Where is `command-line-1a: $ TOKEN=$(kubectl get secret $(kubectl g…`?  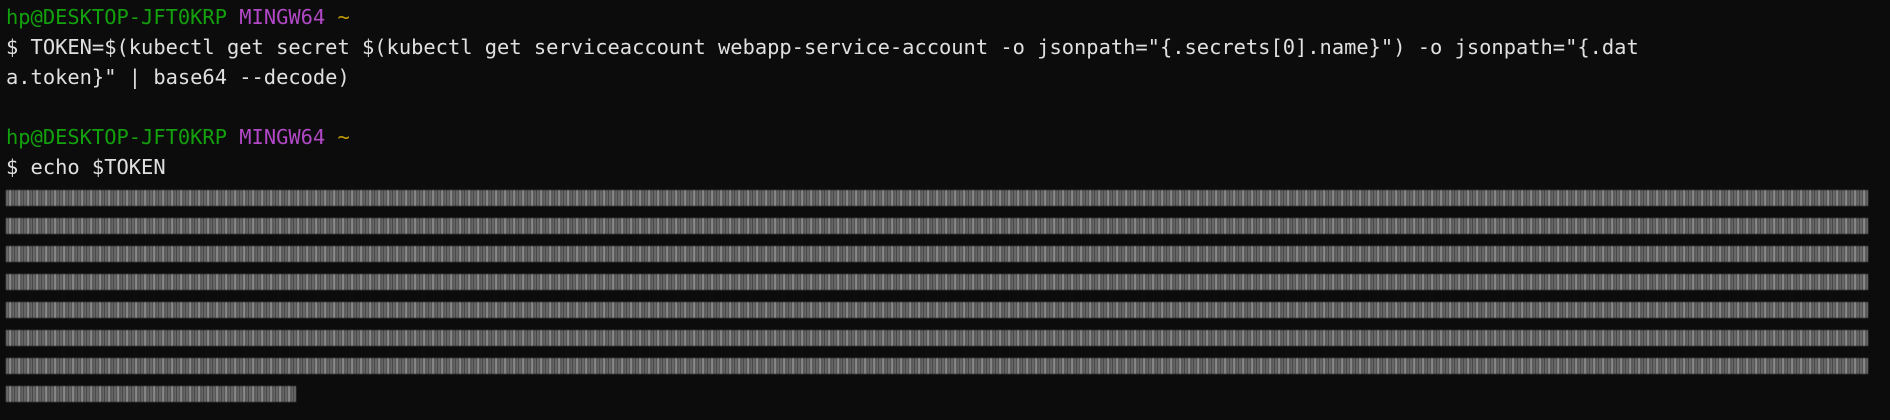 command-line-1a: $ TOKEN=$(kubectl get secret $(kubectl g… is located at coordinates (822, 47).